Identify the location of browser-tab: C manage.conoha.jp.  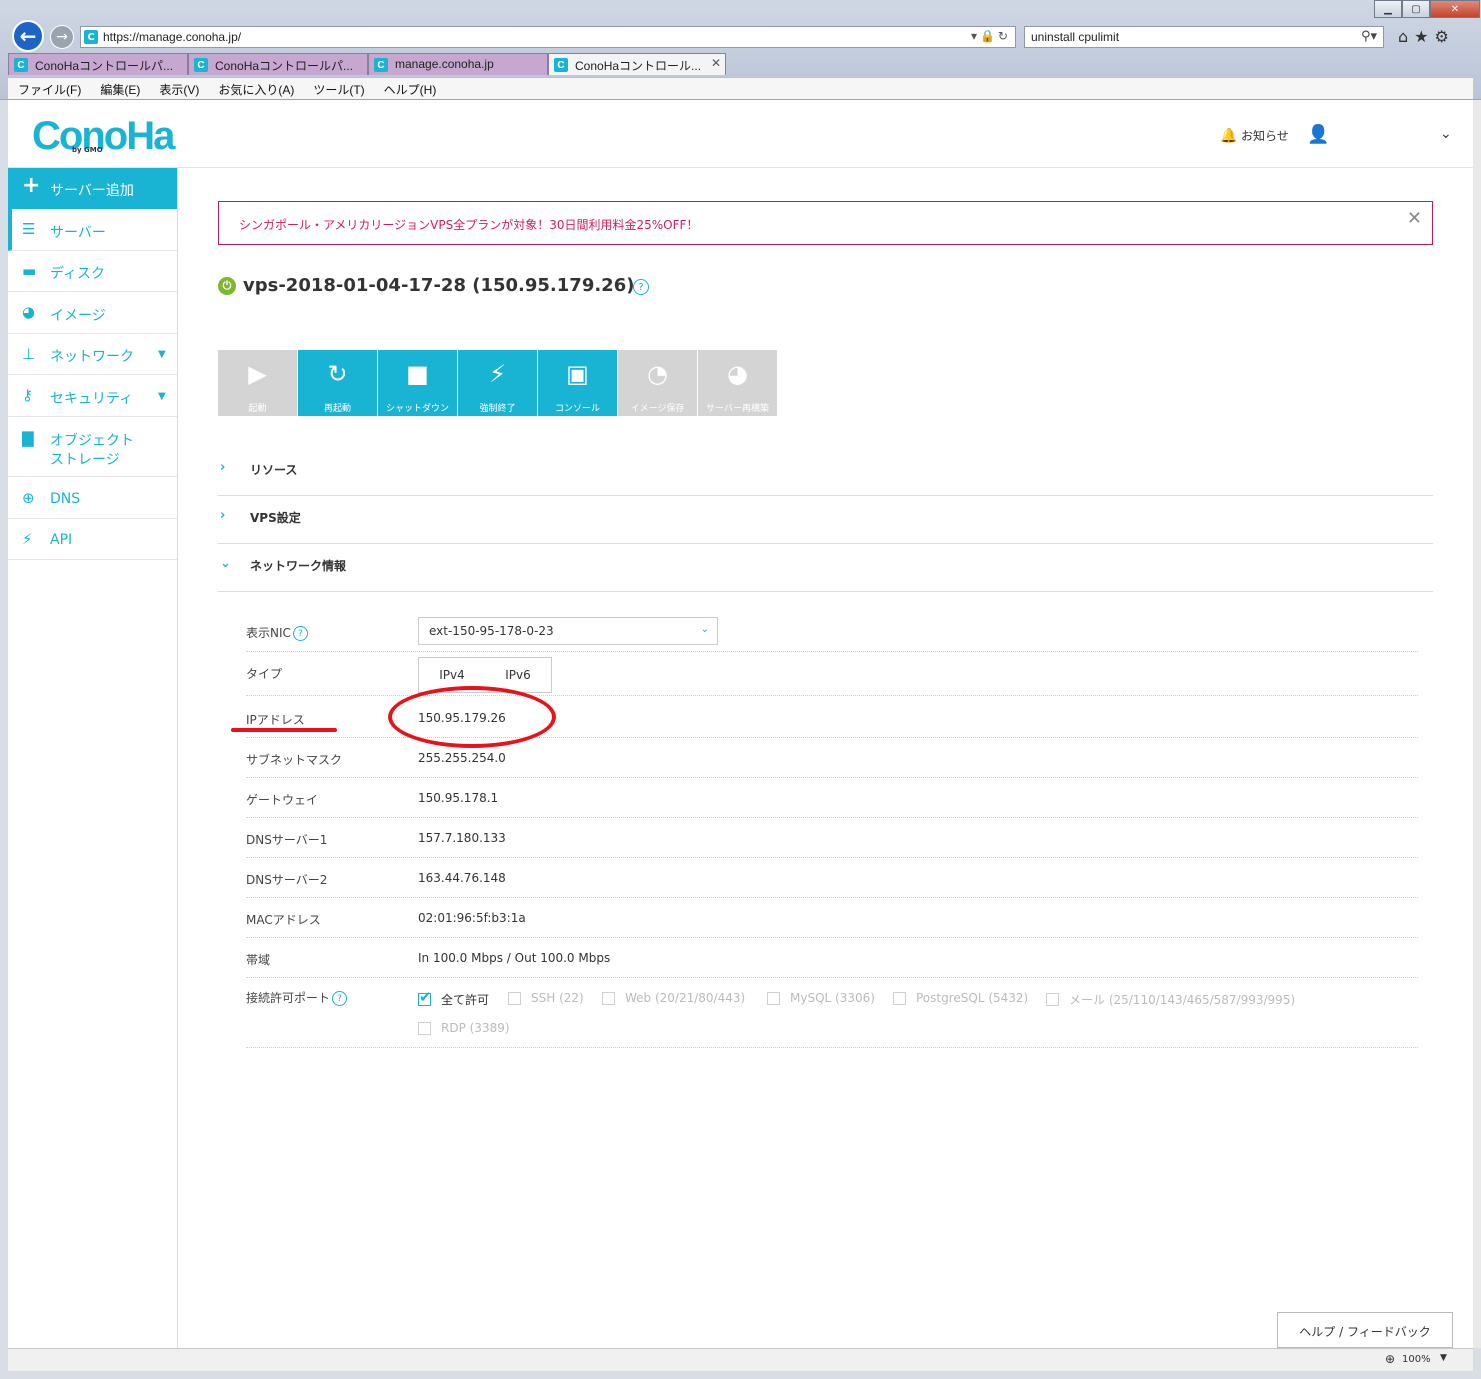
(458, 64).